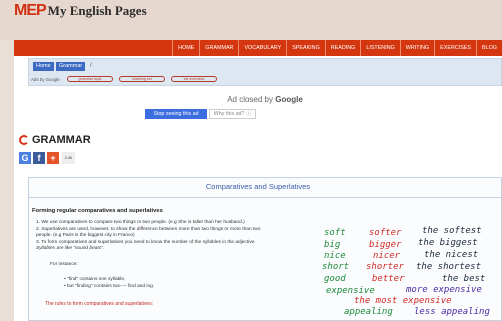 This screenshot has height=321, width=502. I want to click on article-line: Syllables are like "sound beats"., so click(70, 248).